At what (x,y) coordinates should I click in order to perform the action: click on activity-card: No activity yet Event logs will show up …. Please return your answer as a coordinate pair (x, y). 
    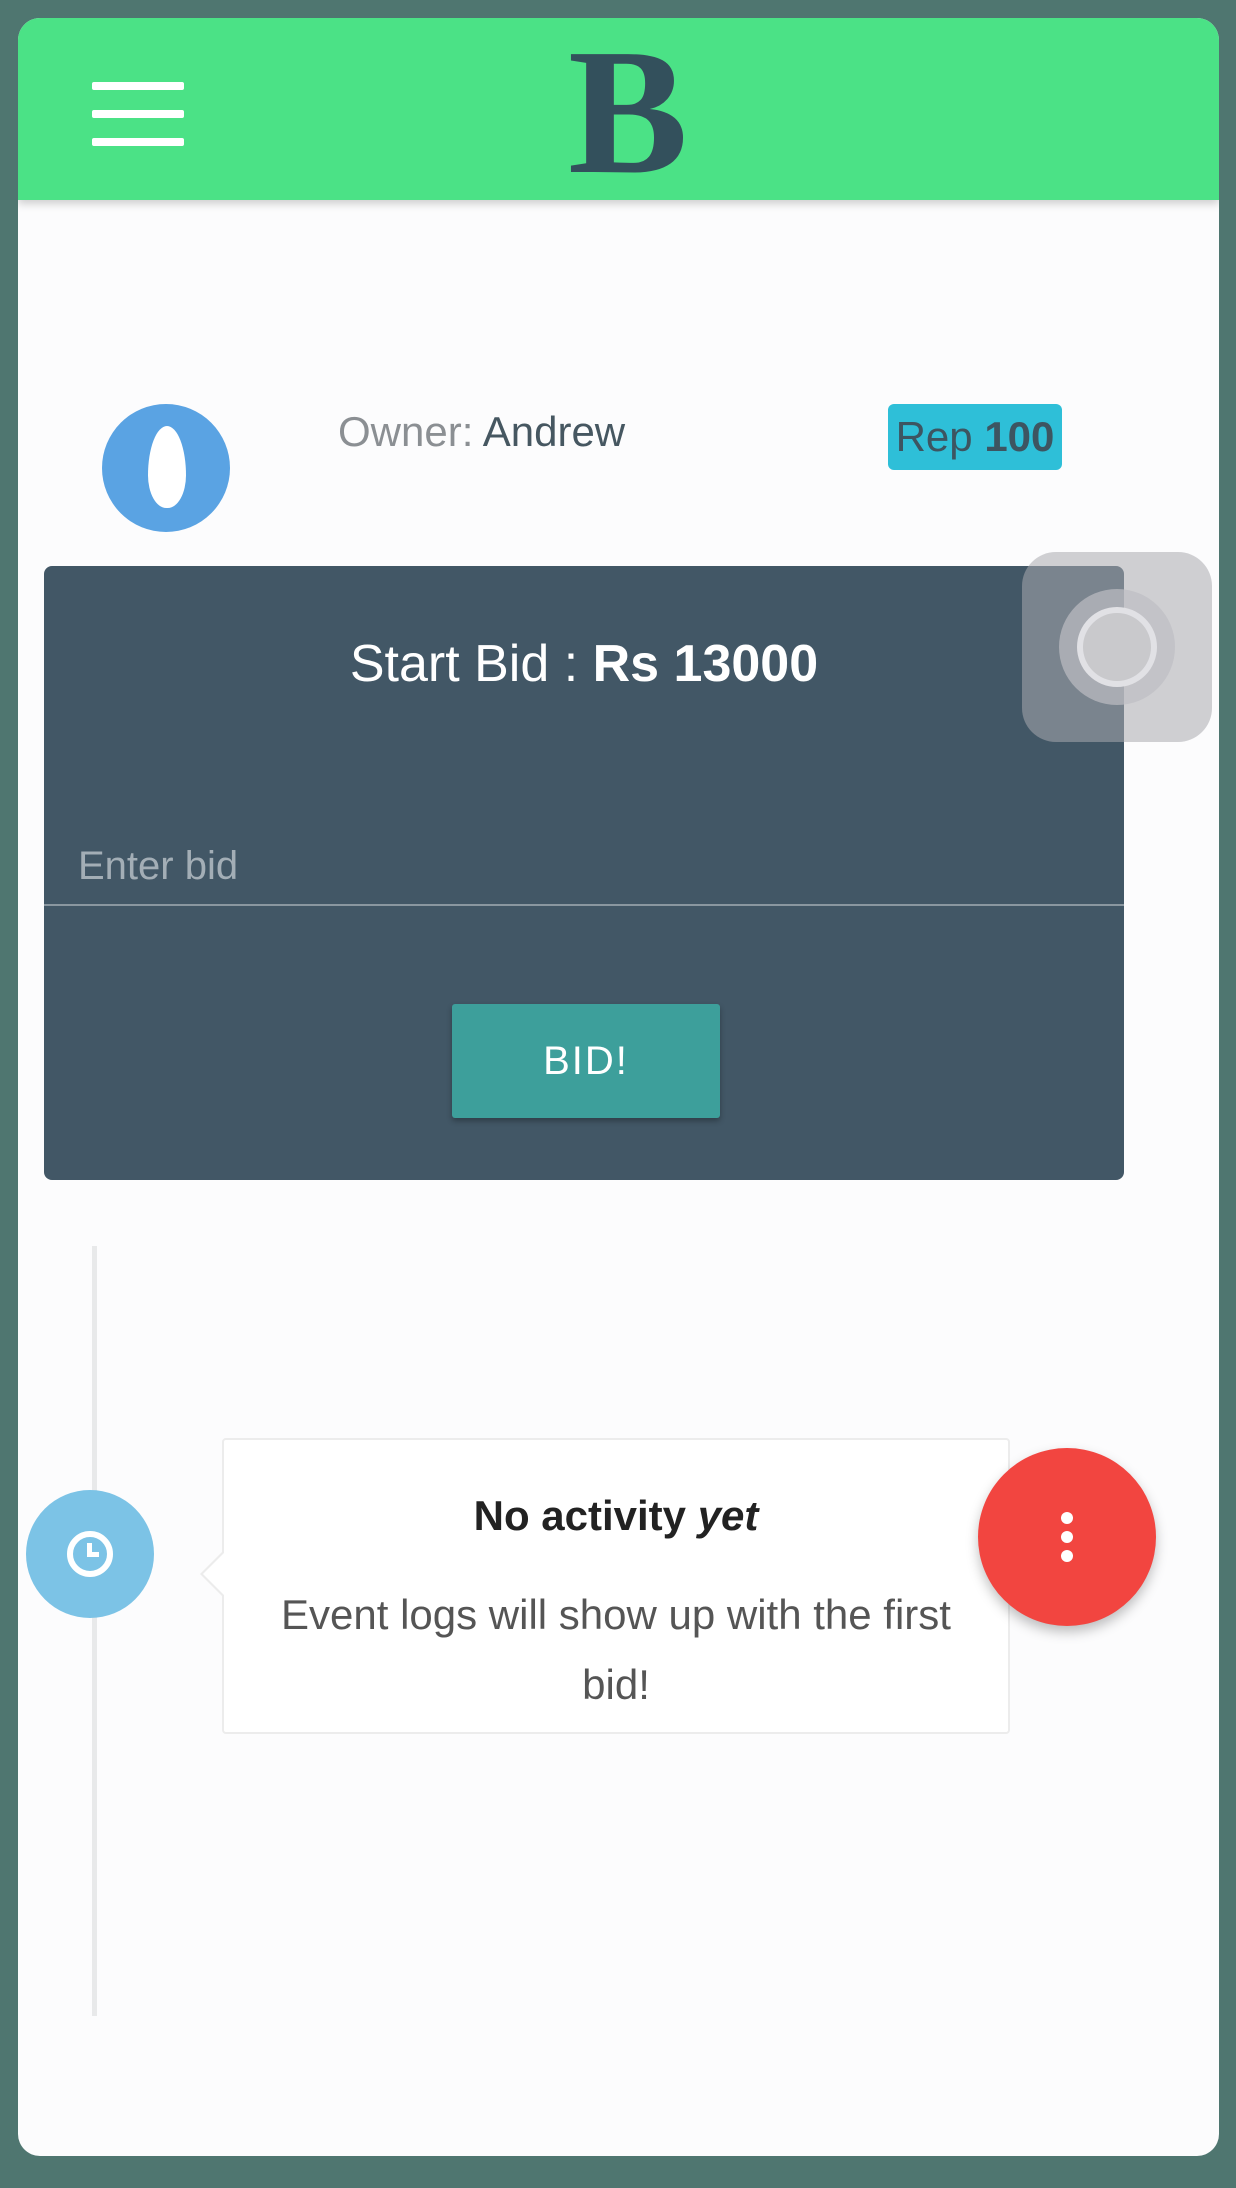
    Looking at the image, I should click on (605, 1586).